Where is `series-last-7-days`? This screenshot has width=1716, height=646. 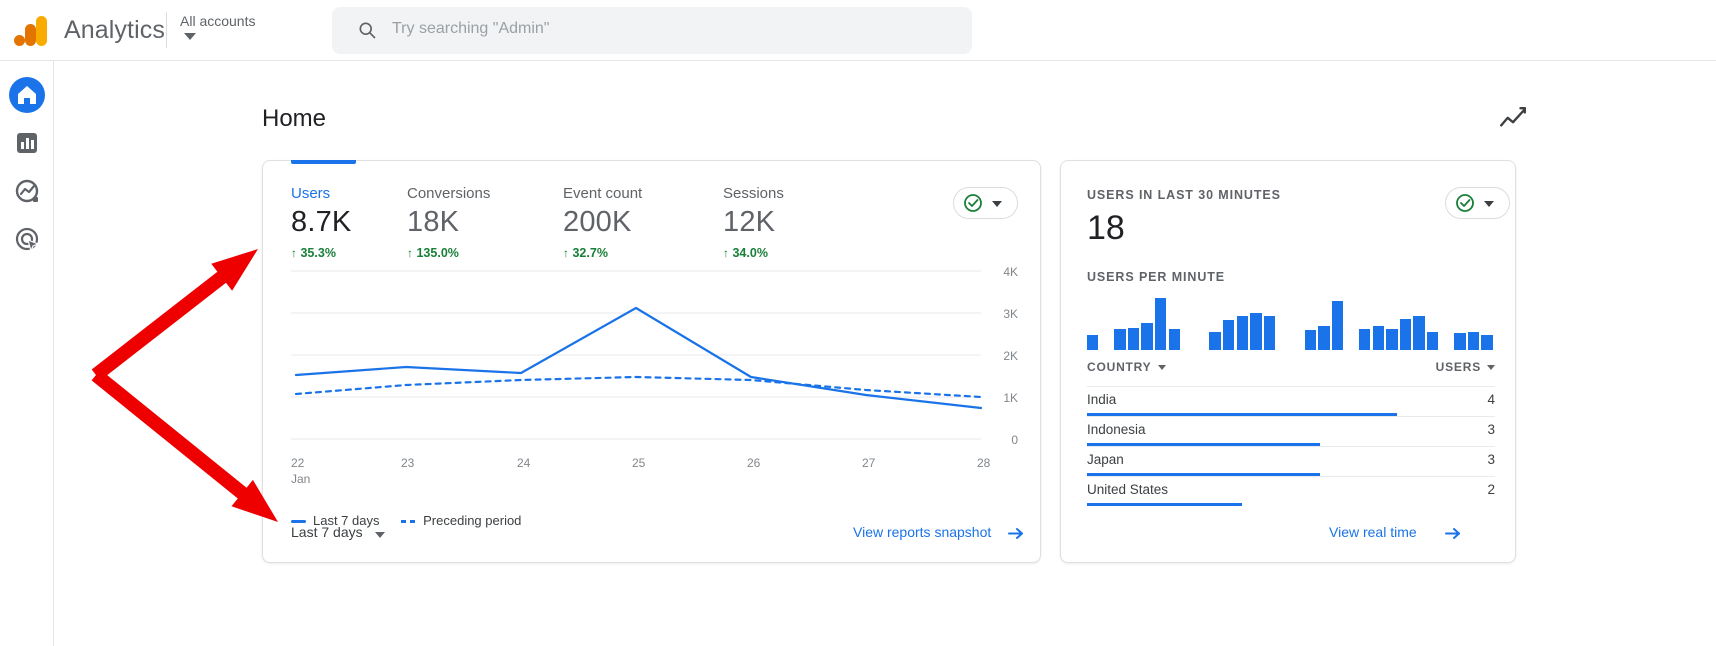 series-last-7-days is located at coordinates (638, 358).